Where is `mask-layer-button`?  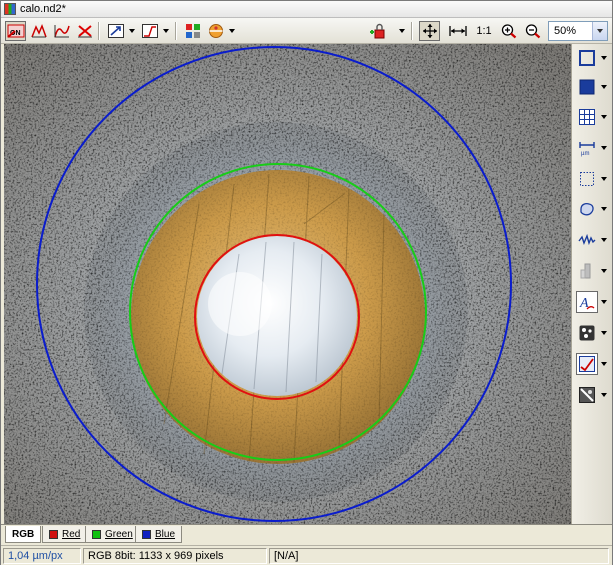 mask-layer-button is located at coordinates (587, 395).